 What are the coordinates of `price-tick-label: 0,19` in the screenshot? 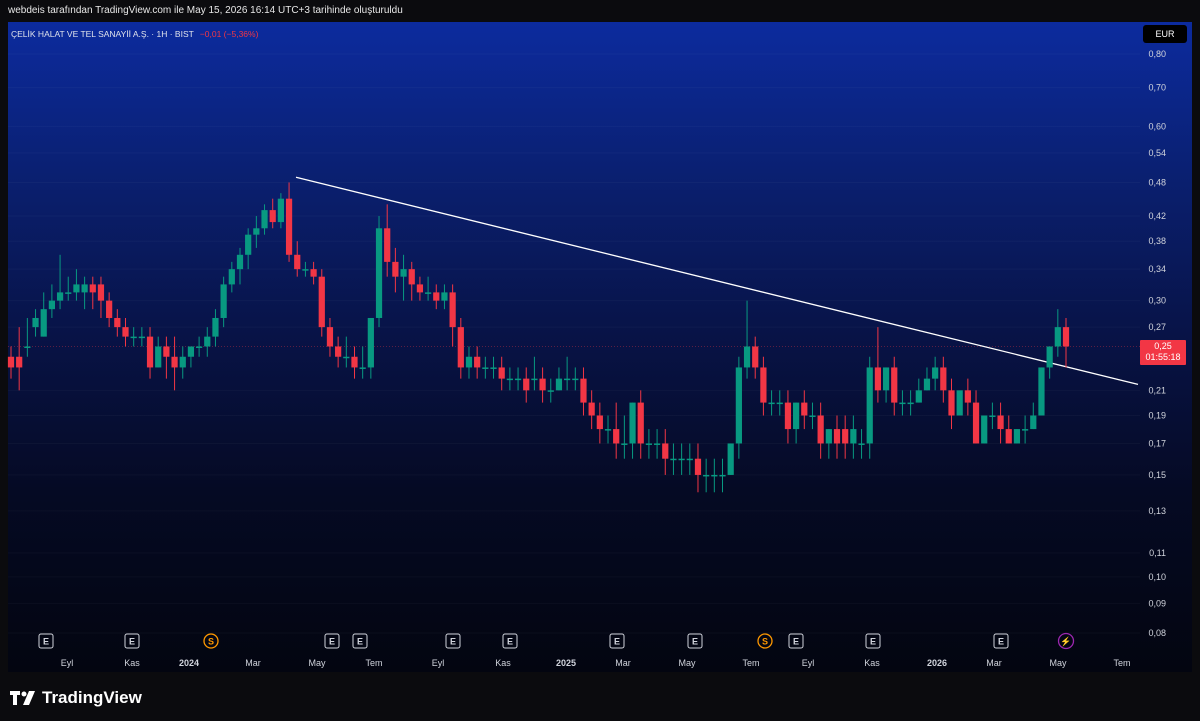 It's located at (1157, 415).